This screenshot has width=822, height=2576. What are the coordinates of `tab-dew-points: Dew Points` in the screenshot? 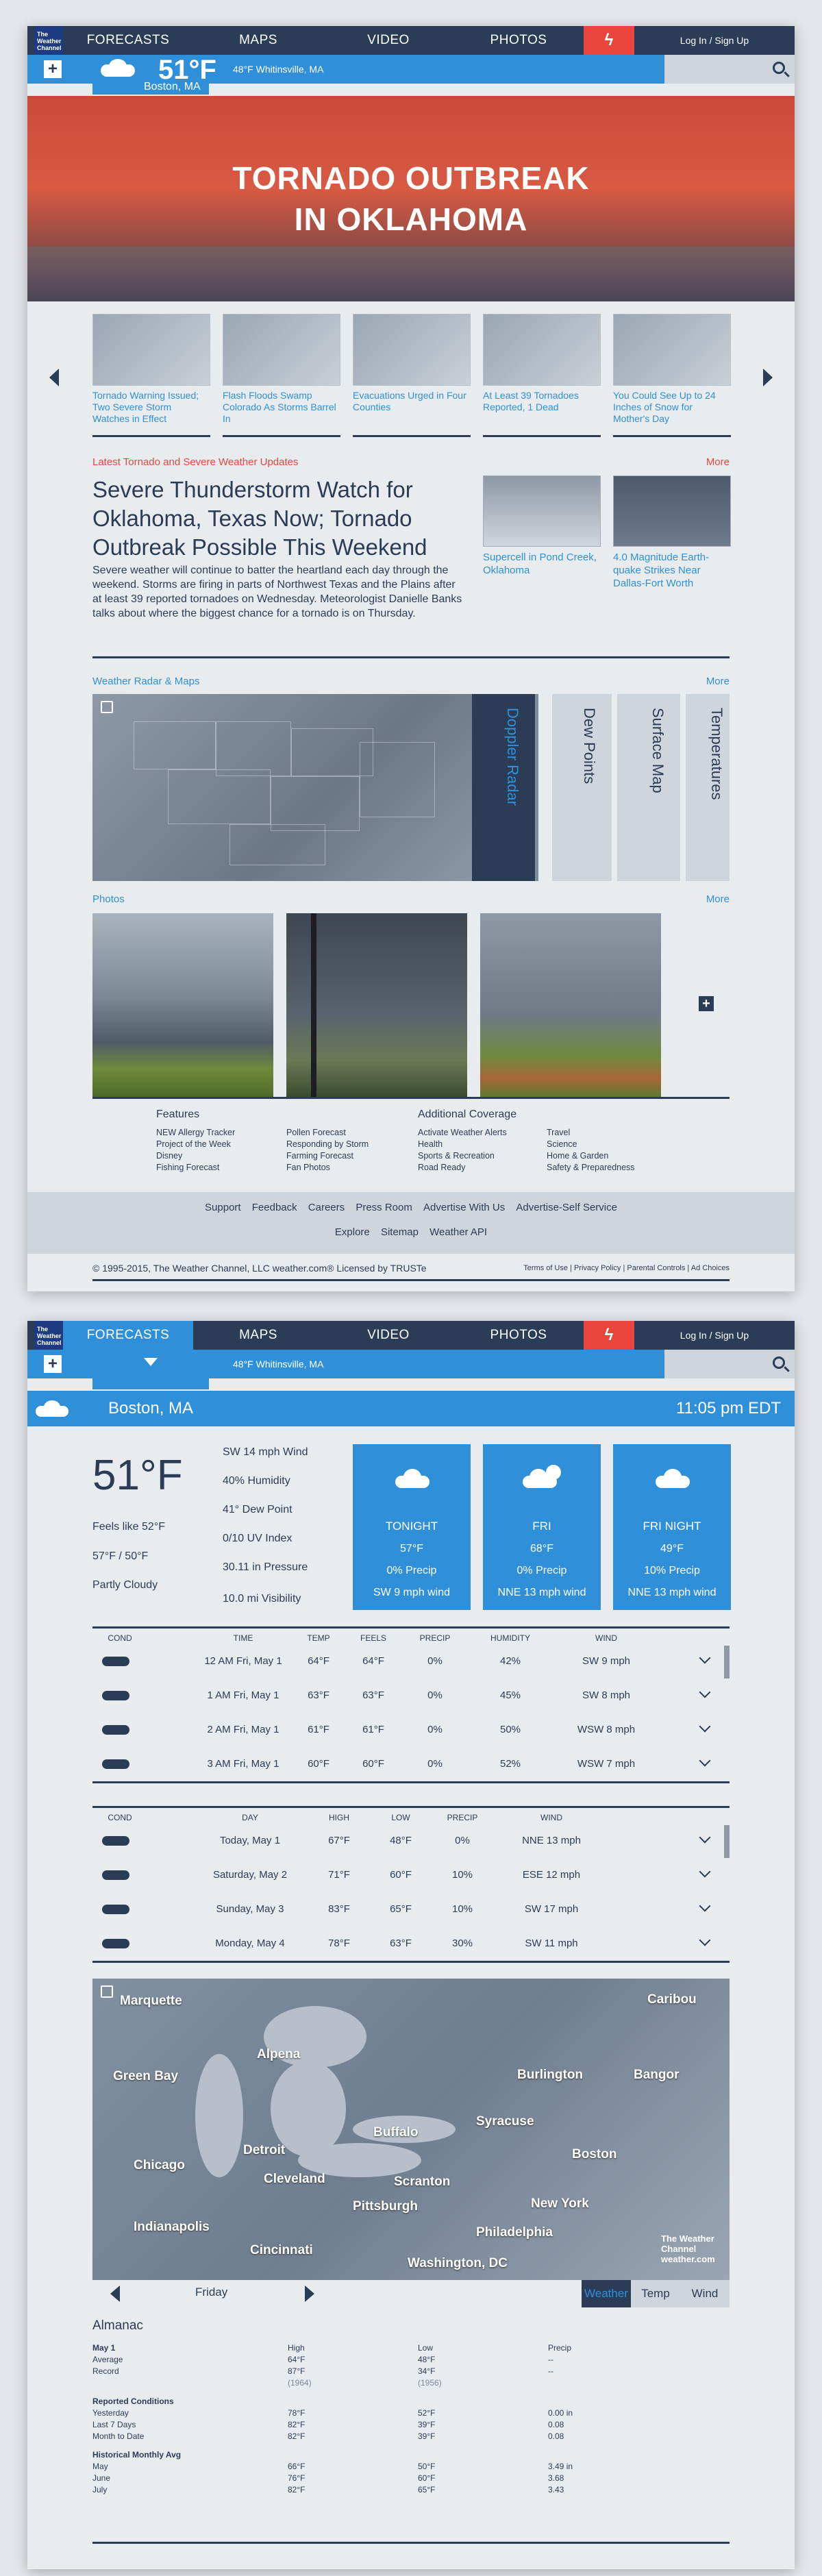 It's located at (580, 787).